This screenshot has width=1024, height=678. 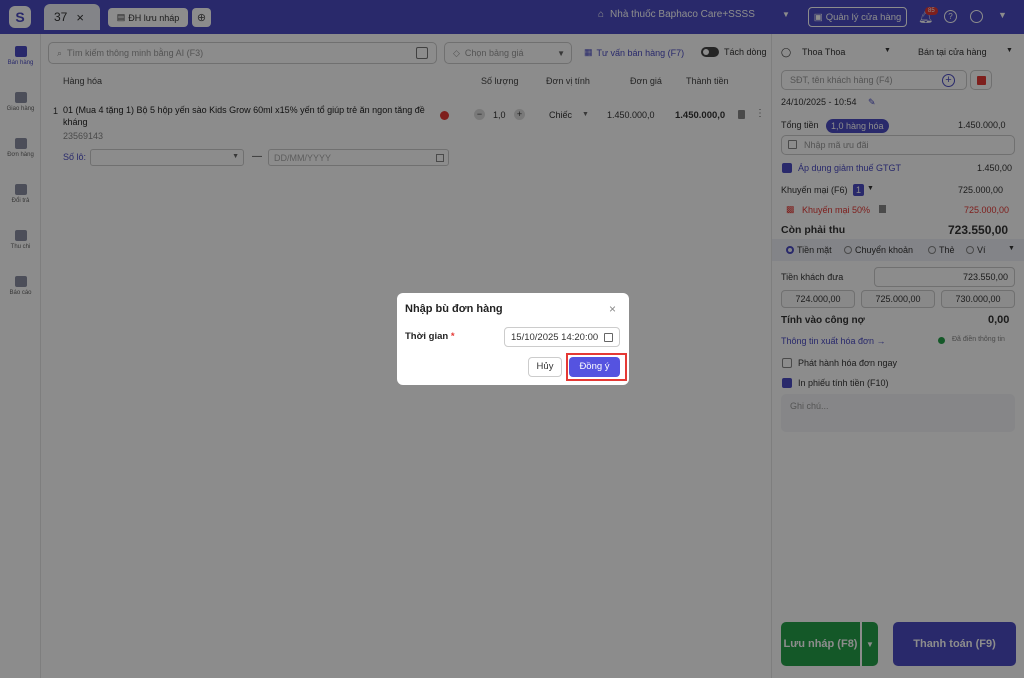 I want to click on required-mark: *, so click(x=452, y=336).